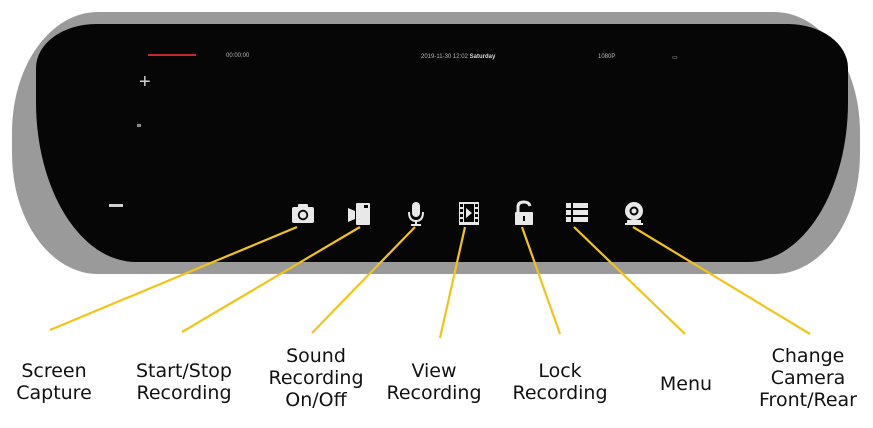 This screenshot has width=873, height=428. I want to click on zoom-out-button, so click(116, 205).